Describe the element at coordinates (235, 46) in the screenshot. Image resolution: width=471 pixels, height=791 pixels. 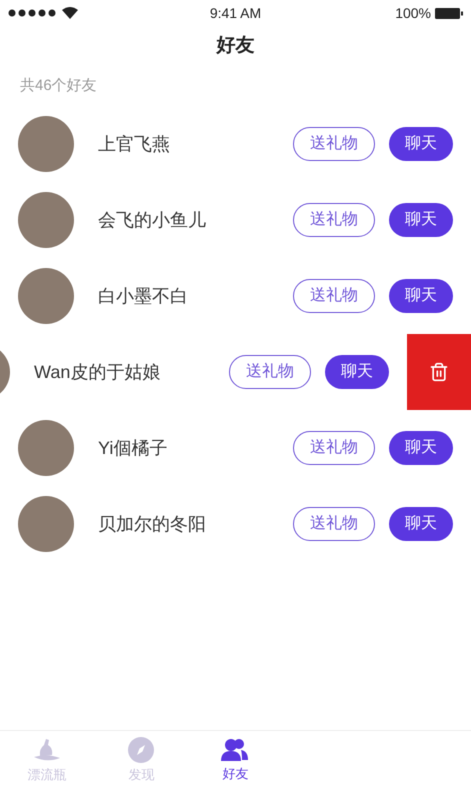
I see `page-title: 好友` at that location.